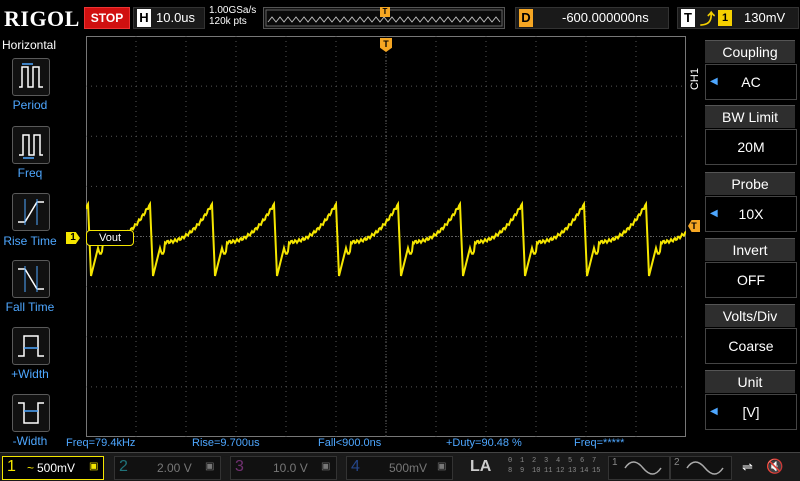 The width and height of the screenshot is (800, 481). I want to click on measure-freq: Freq=79.4kHz, so click(100, 443).